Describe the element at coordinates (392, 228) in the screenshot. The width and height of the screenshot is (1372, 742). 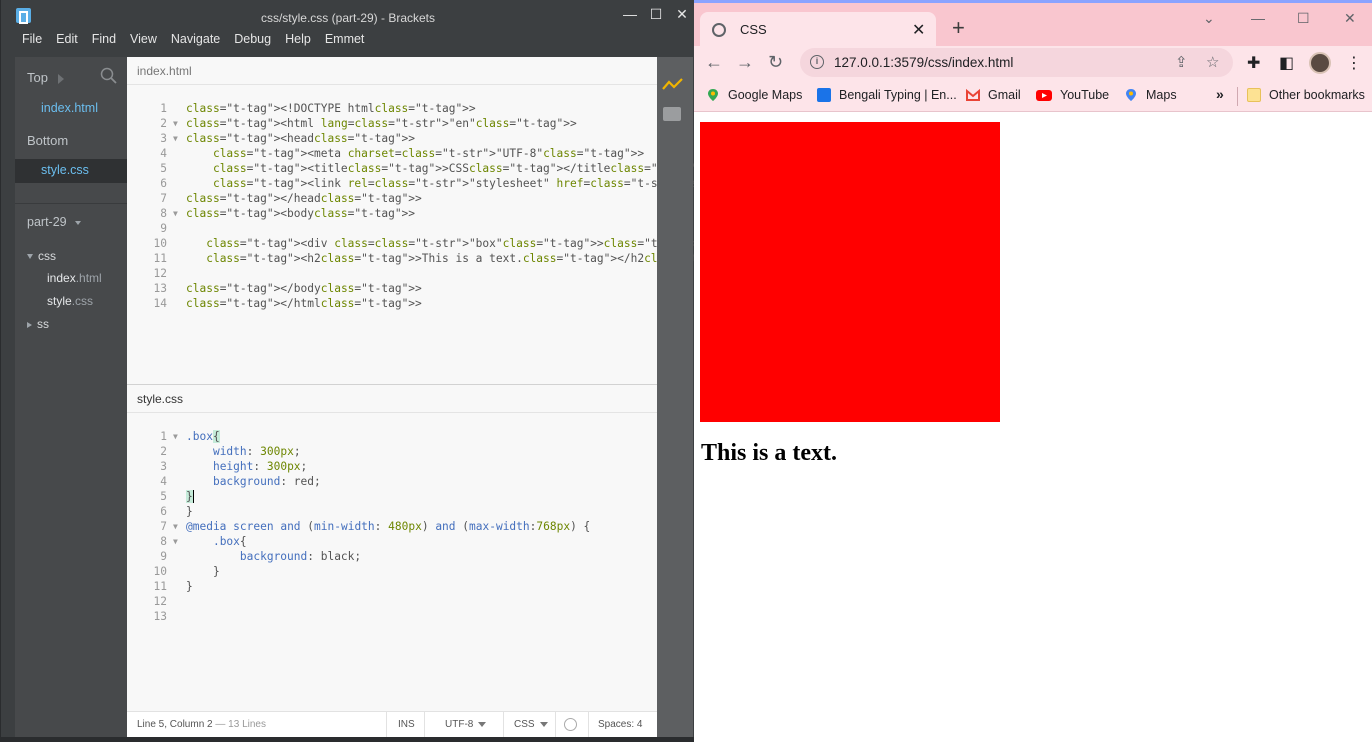
I see `code-line: 9` at that location.